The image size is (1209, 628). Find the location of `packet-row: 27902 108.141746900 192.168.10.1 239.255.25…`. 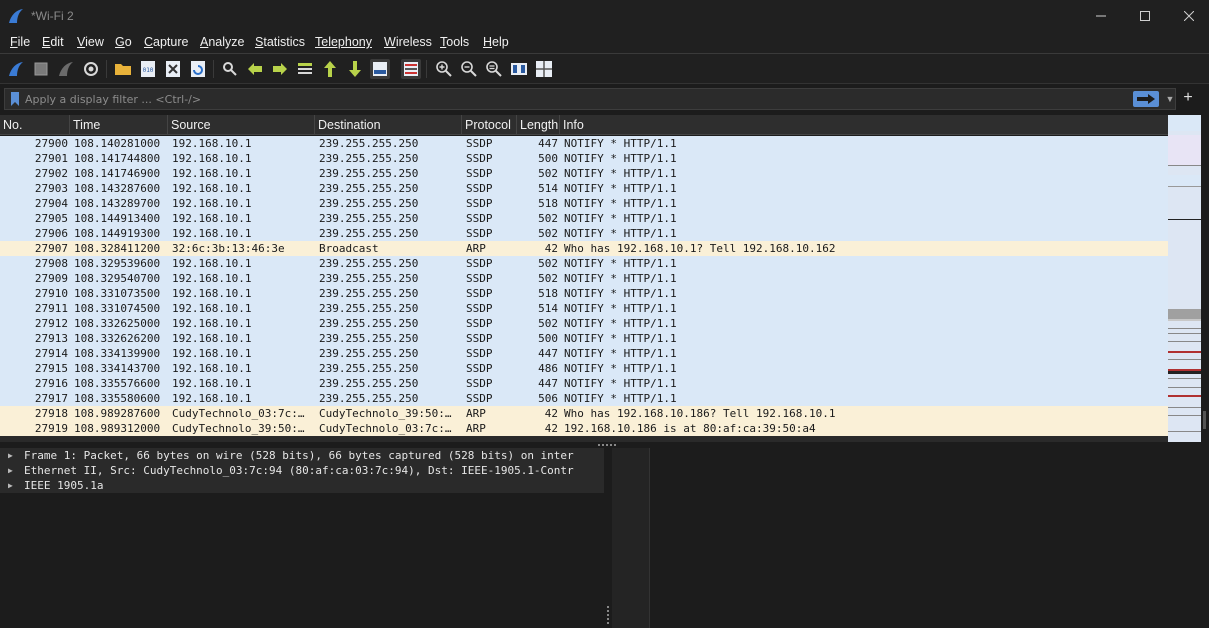

packet-row: 27902 108.141746900 192.168.10.1 239.255.25… is located at coordinates (584, 173).